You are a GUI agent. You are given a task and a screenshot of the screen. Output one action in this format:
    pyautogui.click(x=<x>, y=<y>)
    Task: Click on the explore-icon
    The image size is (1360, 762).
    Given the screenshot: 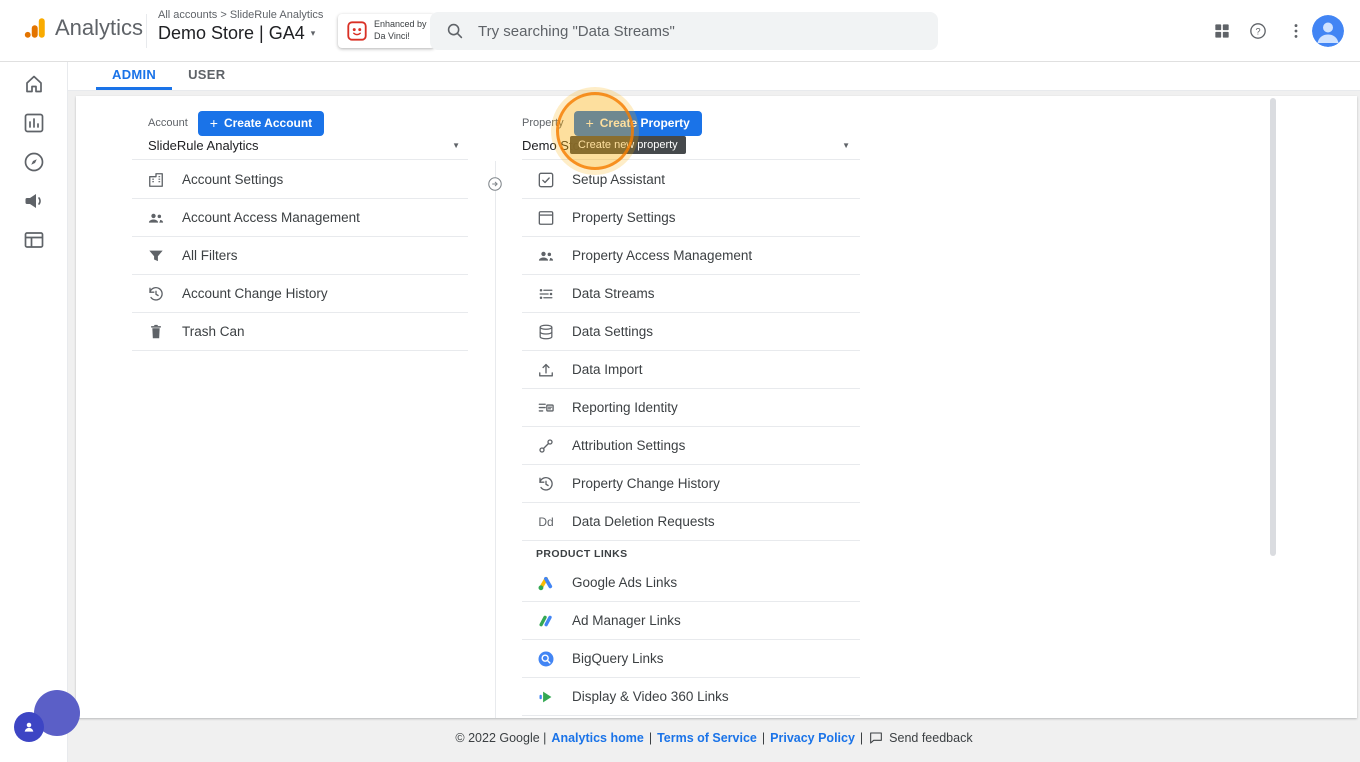 What is the action you would take?
    pyautogui.click(x=34, y=162)
    